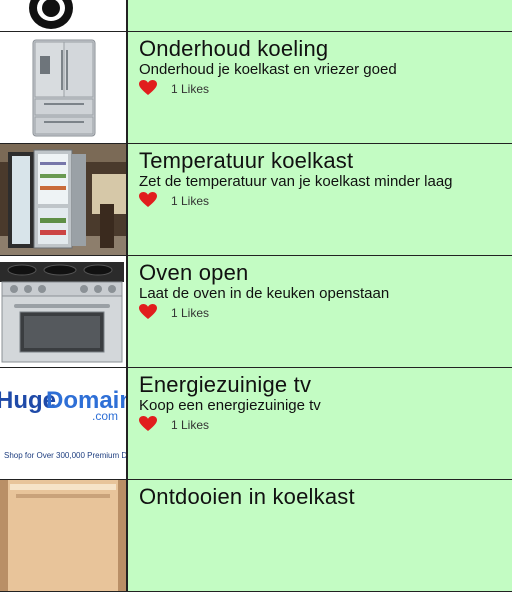 Image resolution: width=512 pixels, height=592 pixels. What do you see at coordinates (268, 69) in the screenshot?
I see `item-subtitle: Onderhoud je koelkast en vriezer goed` at bounding box center [268, 69].